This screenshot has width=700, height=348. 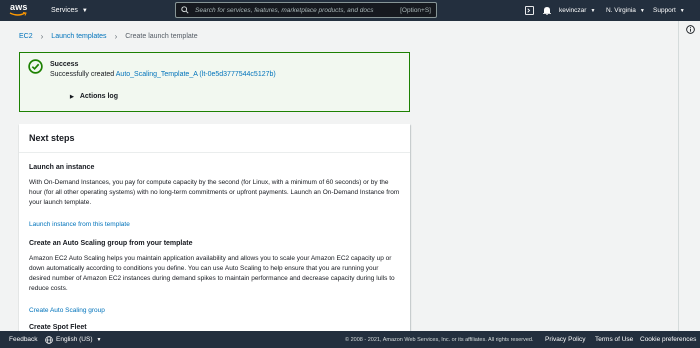 What do you see at coordinates (18, 14) in the screenshot?
I see `aws-smile-icon` at bounding box center [18, 14].